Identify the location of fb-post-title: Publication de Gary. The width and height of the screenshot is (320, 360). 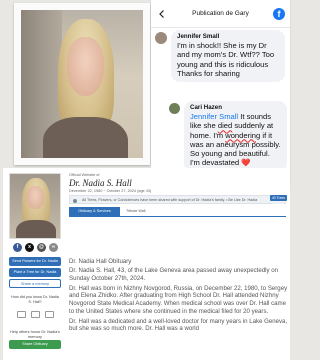
(220, 13).